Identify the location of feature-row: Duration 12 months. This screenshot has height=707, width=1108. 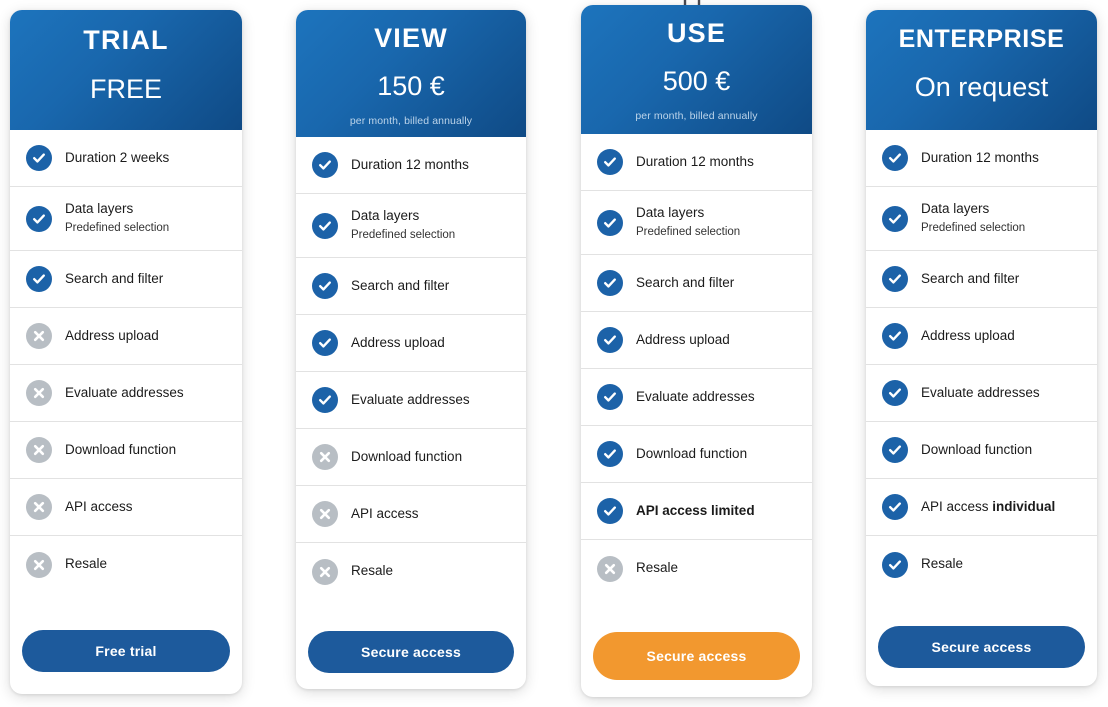
(696, 162).